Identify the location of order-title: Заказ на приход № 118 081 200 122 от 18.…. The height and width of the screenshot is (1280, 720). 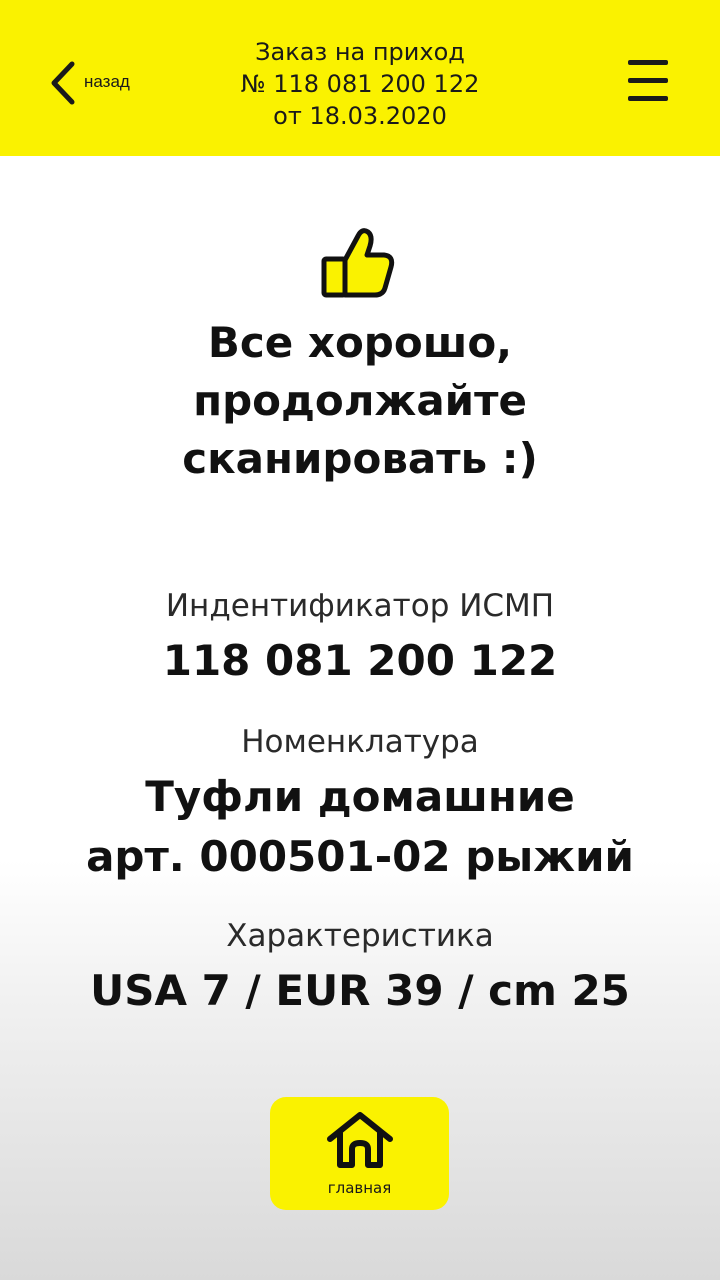
(360, 84).